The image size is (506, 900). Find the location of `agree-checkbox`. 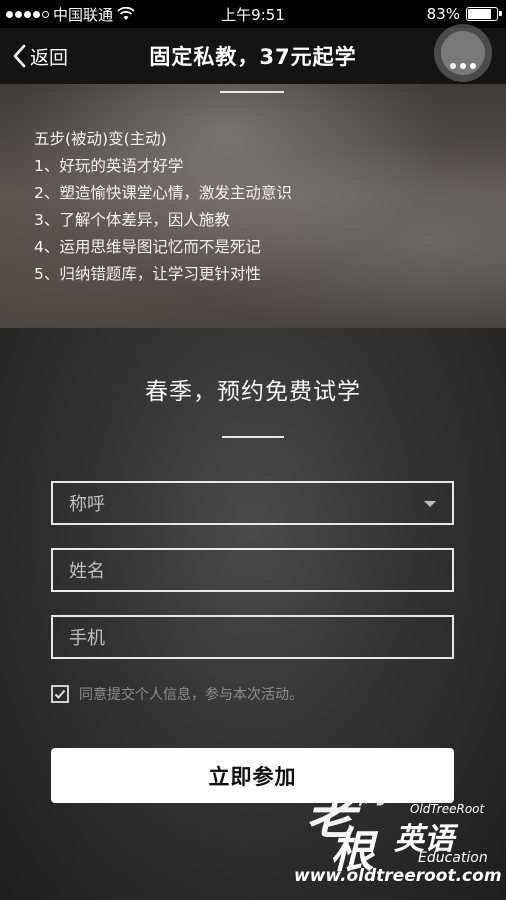

agree-checkbox is located at coordinates (60, 694).